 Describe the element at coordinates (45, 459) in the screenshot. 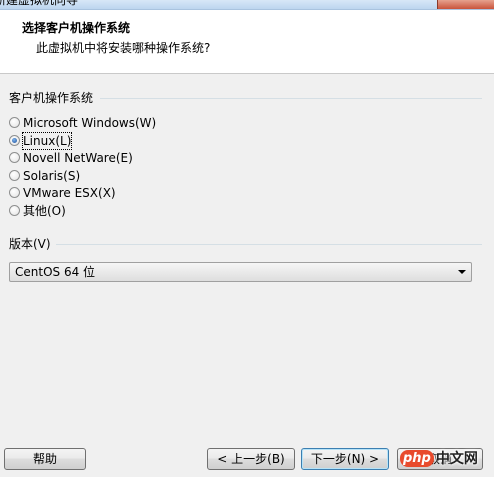

I see `help-button: 帮助` at that location.